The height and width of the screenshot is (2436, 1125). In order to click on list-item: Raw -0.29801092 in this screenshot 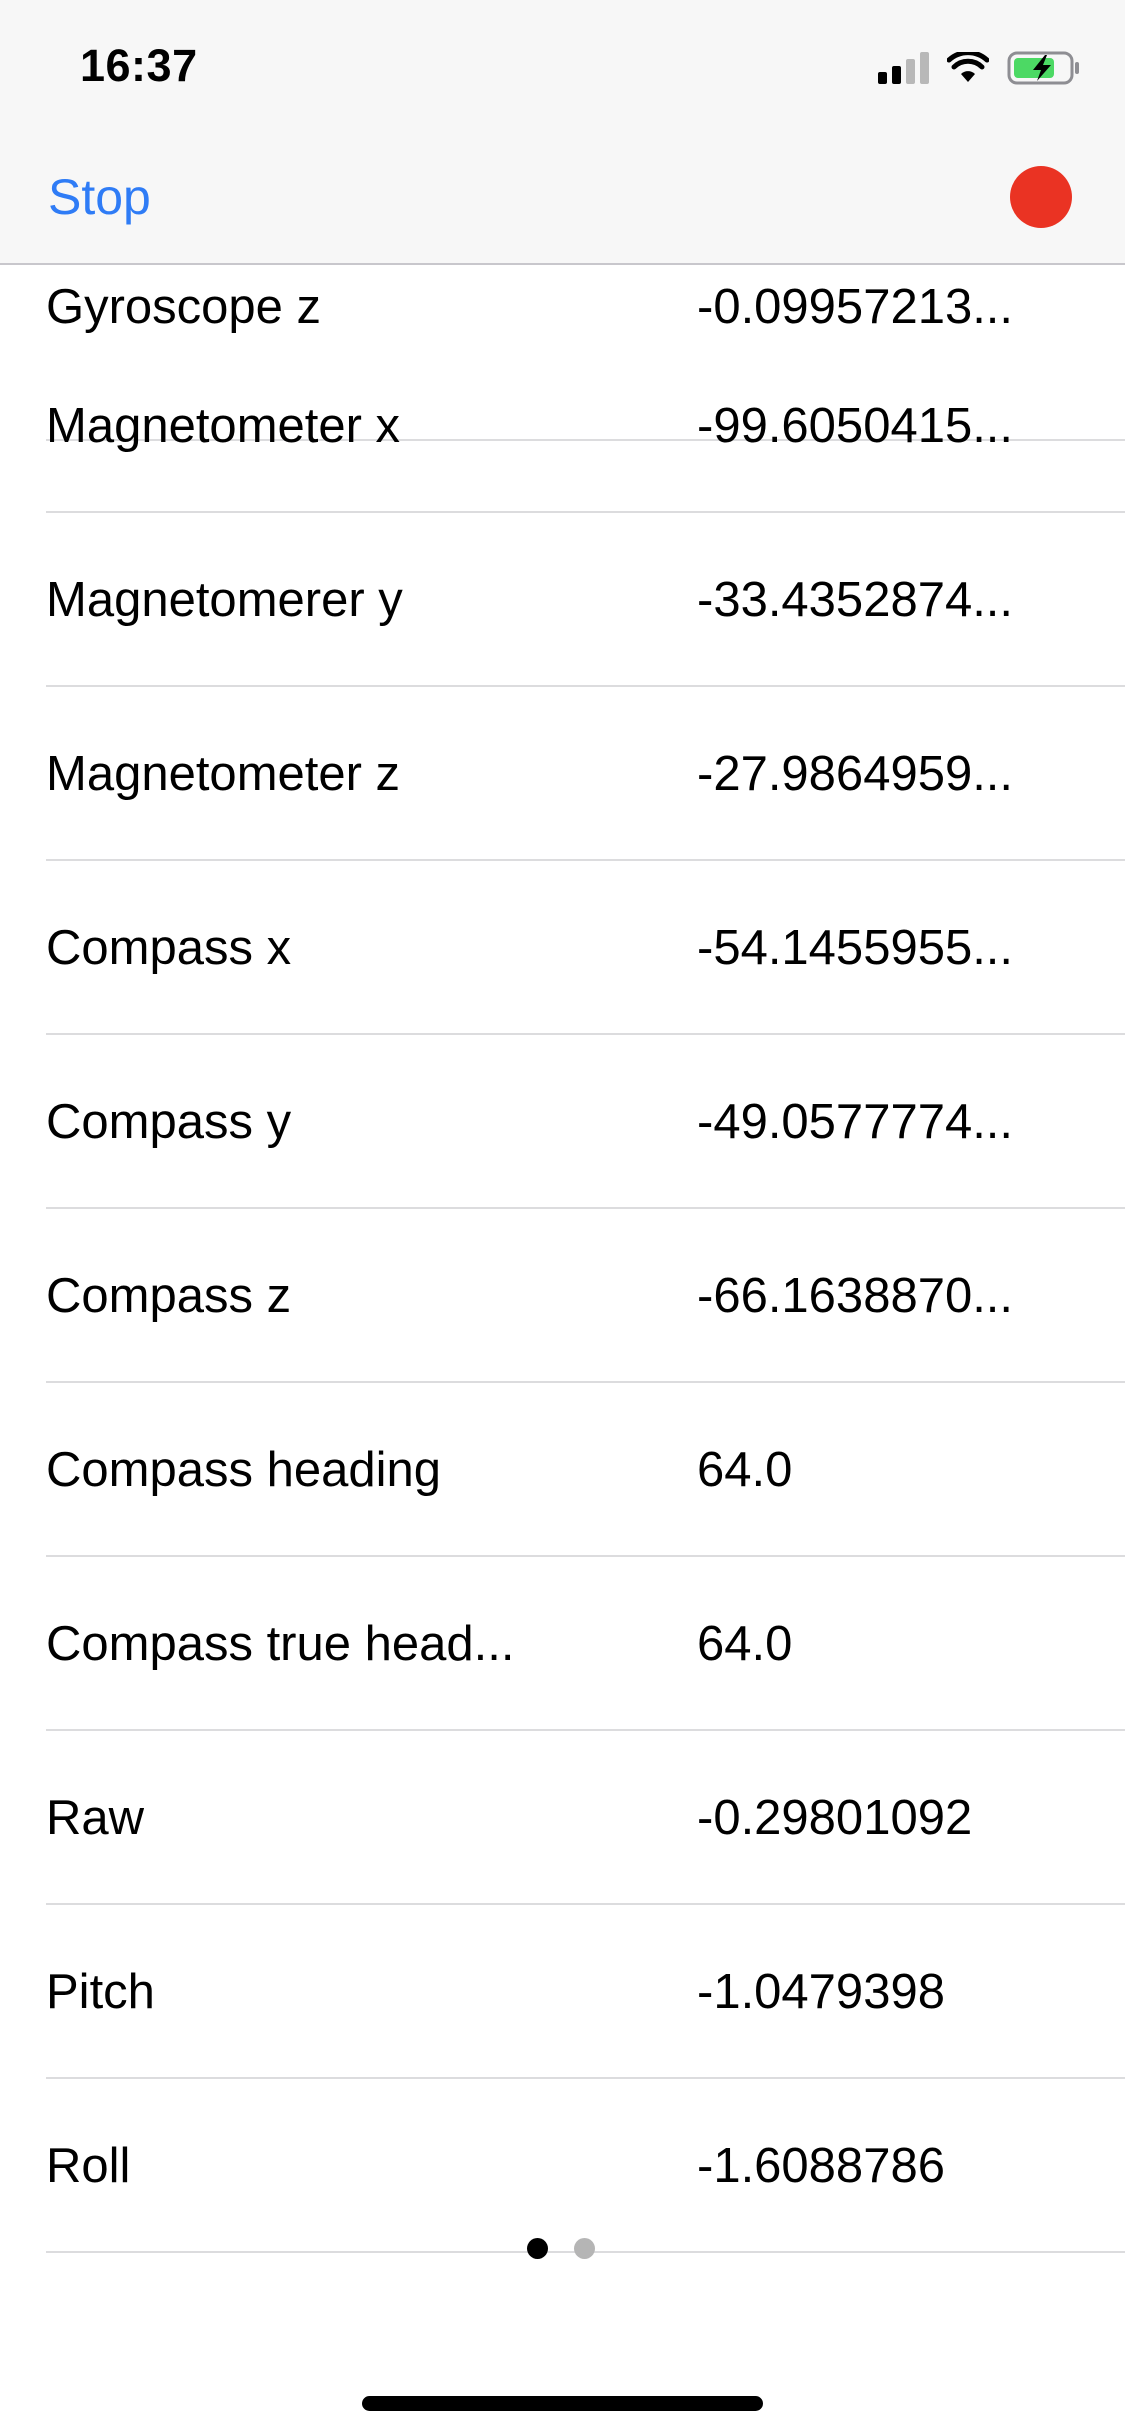, I will do `click(562, 1818)`.